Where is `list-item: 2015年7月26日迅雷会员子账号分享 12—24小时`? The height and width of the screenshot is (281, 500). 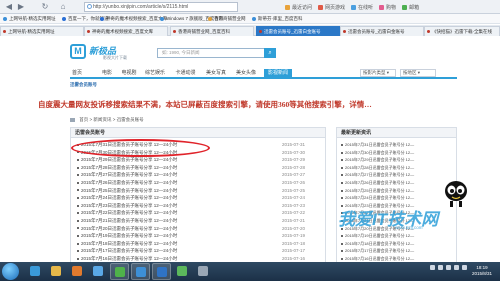
list-item: 2015年7月26日迅雷会员子账号分享 12—24小时 is located at coordinates (127, 183).